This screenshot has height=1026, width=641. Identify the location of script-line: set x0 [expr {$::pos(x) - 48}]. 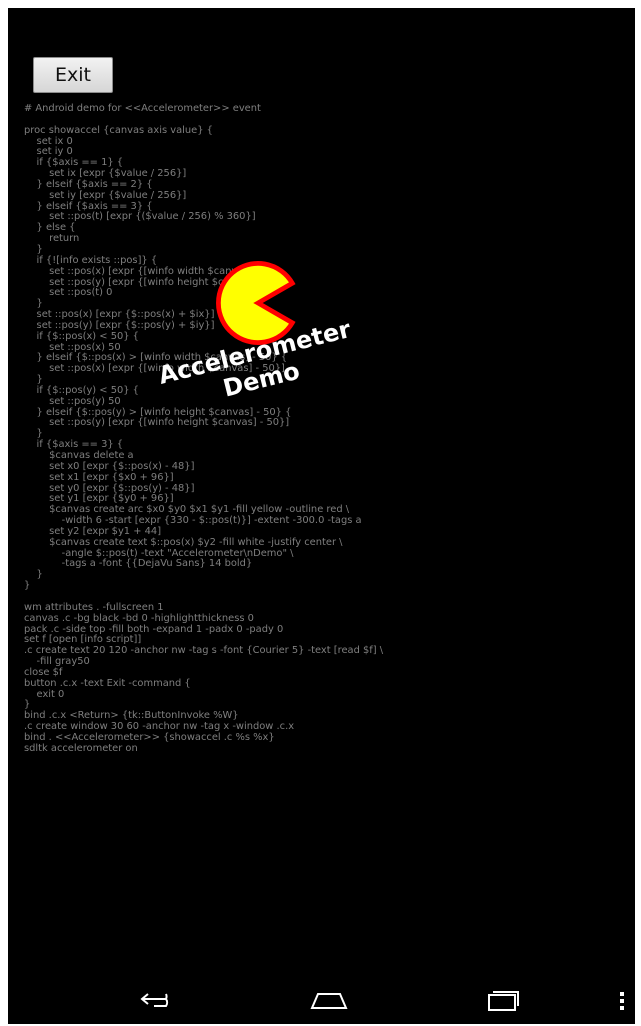
(109, 466).